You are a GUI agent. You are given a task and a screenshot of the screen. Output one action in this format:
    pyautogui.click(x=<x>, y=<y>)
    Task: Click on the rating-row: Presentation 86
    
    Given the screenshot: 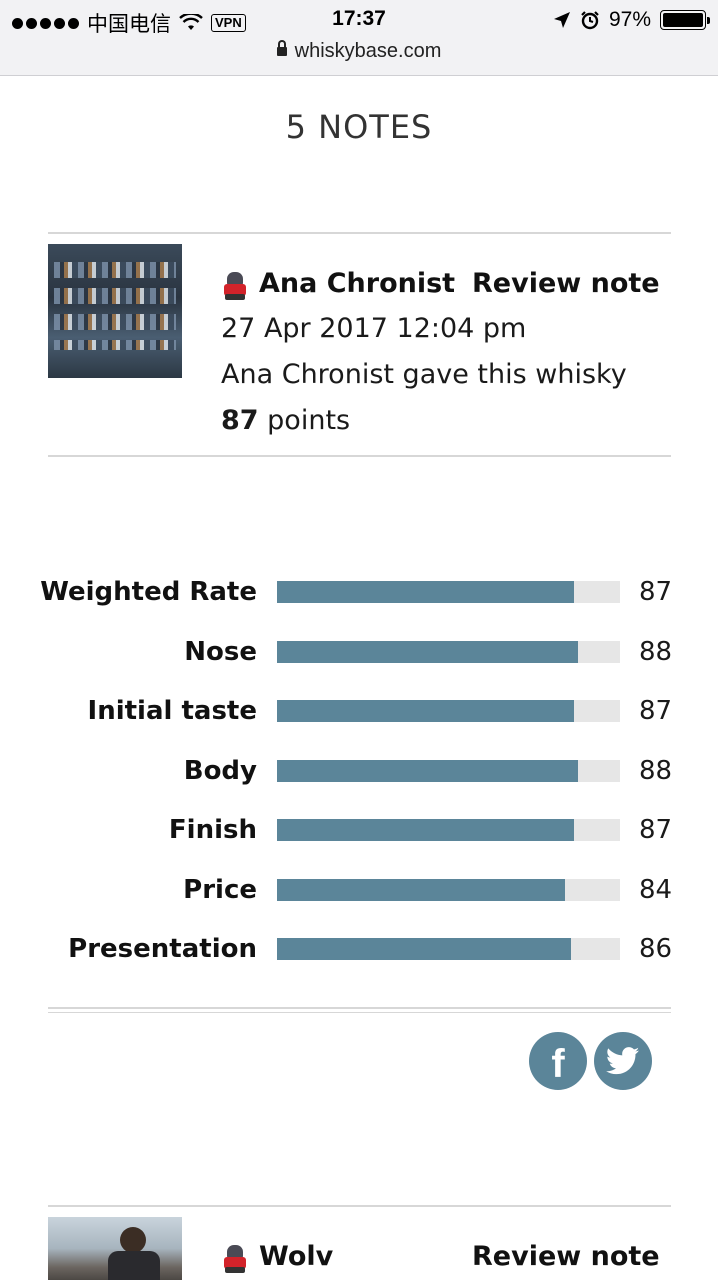 What is the action you would take?
    pyautogui.click(x=359, y=954)
    